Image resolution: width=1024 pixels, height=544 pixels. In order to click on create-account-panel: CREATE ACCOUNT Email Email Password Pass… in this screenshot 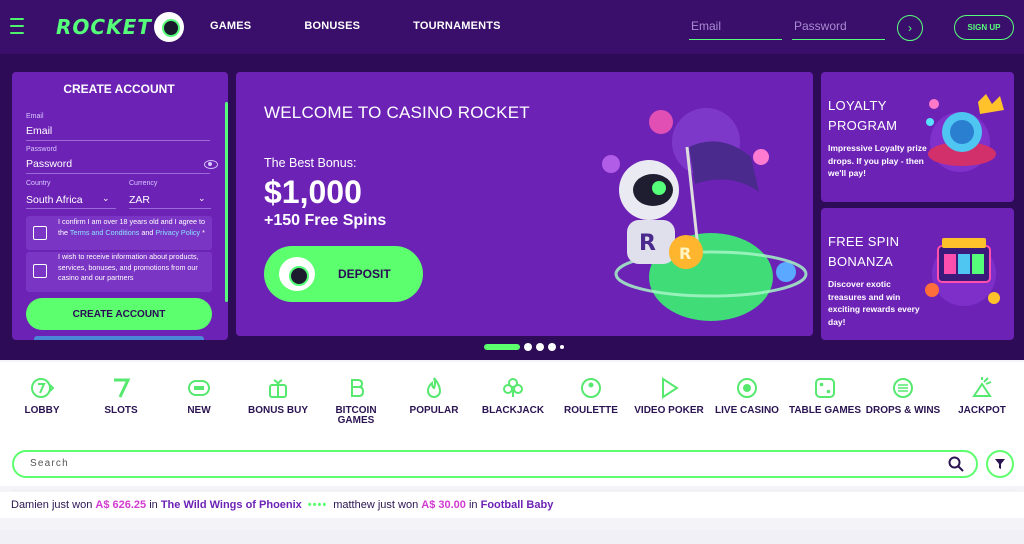, I will do `click(120, 206)`.